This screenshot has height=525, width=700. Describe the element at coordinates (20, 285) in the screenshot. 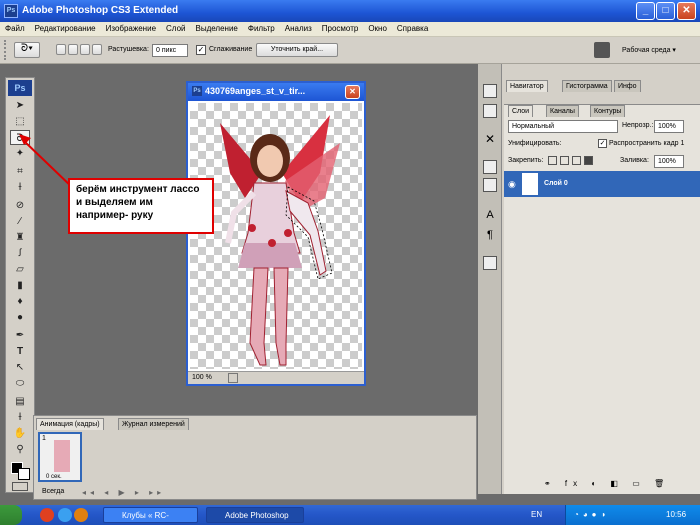

I see `gradient-tool-icon: ▮` at that location.